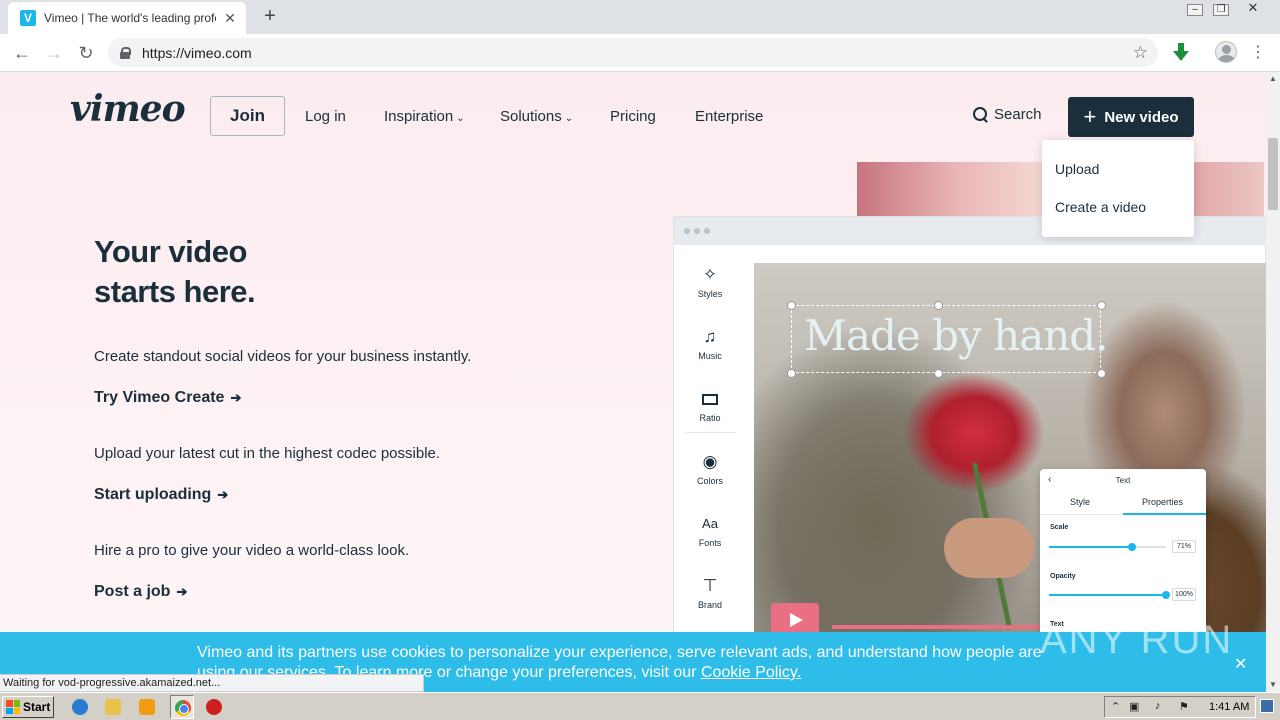  Describe the element at coordinates (1221, 10) in the screenshot. I see `restore-button: ❐` at that location.